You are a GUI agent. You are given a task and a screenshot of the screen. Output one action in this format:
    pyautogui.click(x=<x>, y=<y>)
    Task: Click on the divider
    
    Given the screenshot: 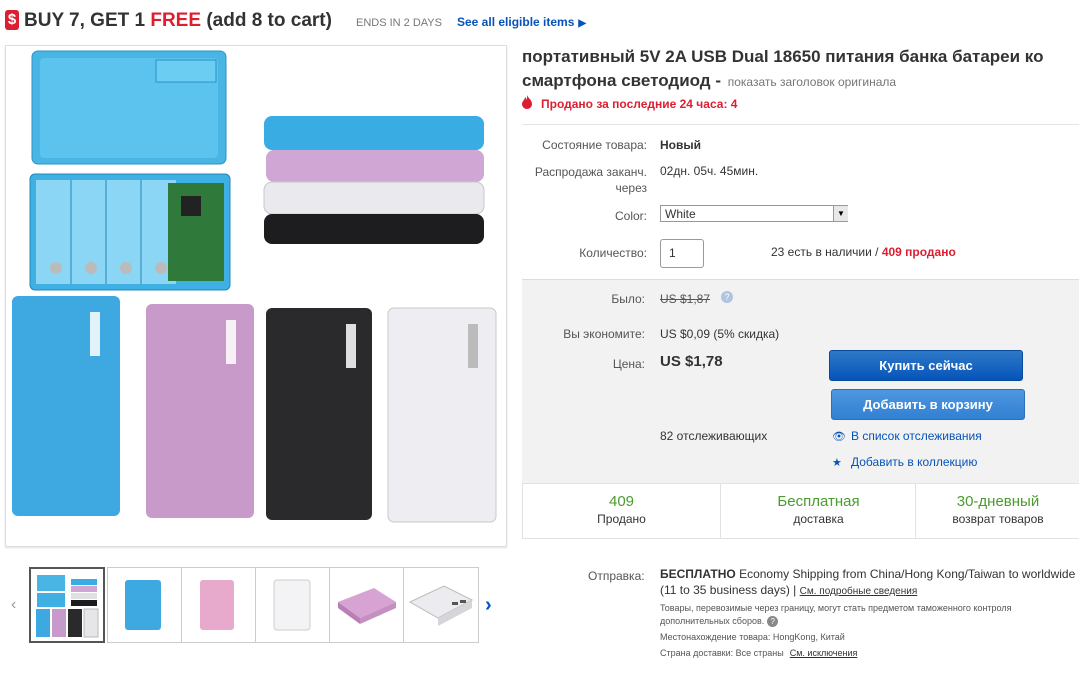 What is the action you would take?
    pyautogui.click(x=800, y=124)
    